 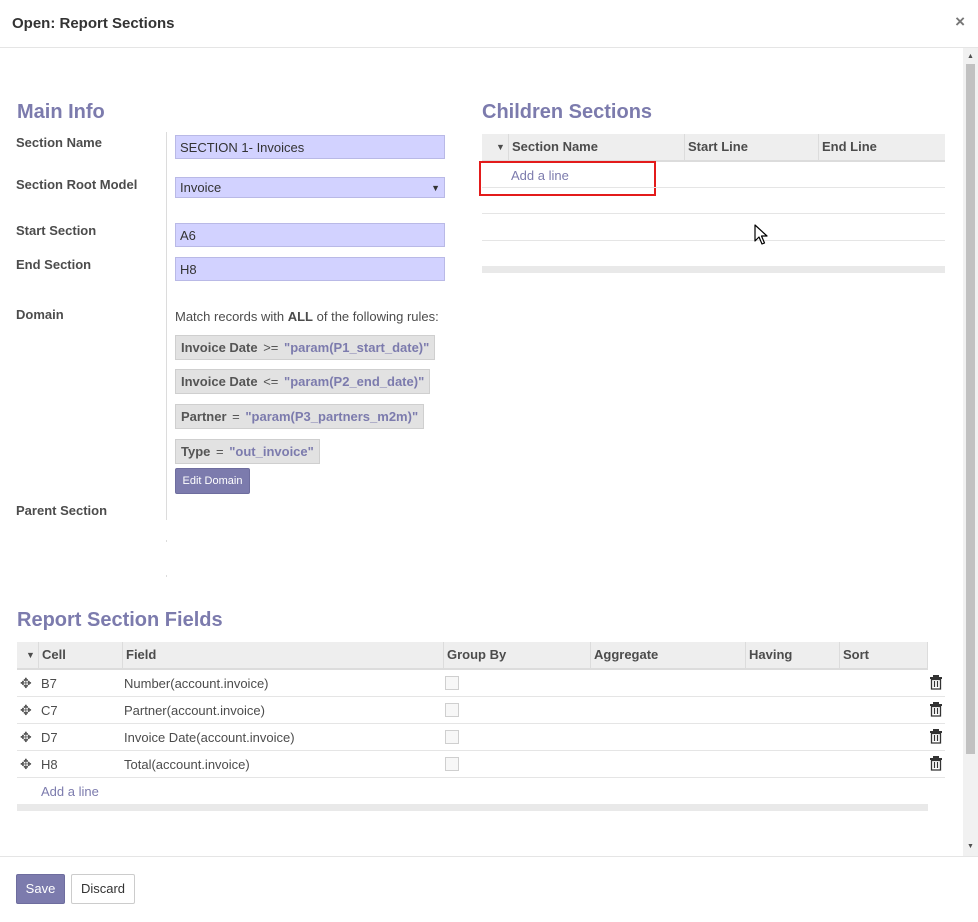 I want to click on column-header: Aggregate, so click(x=668, y=655).